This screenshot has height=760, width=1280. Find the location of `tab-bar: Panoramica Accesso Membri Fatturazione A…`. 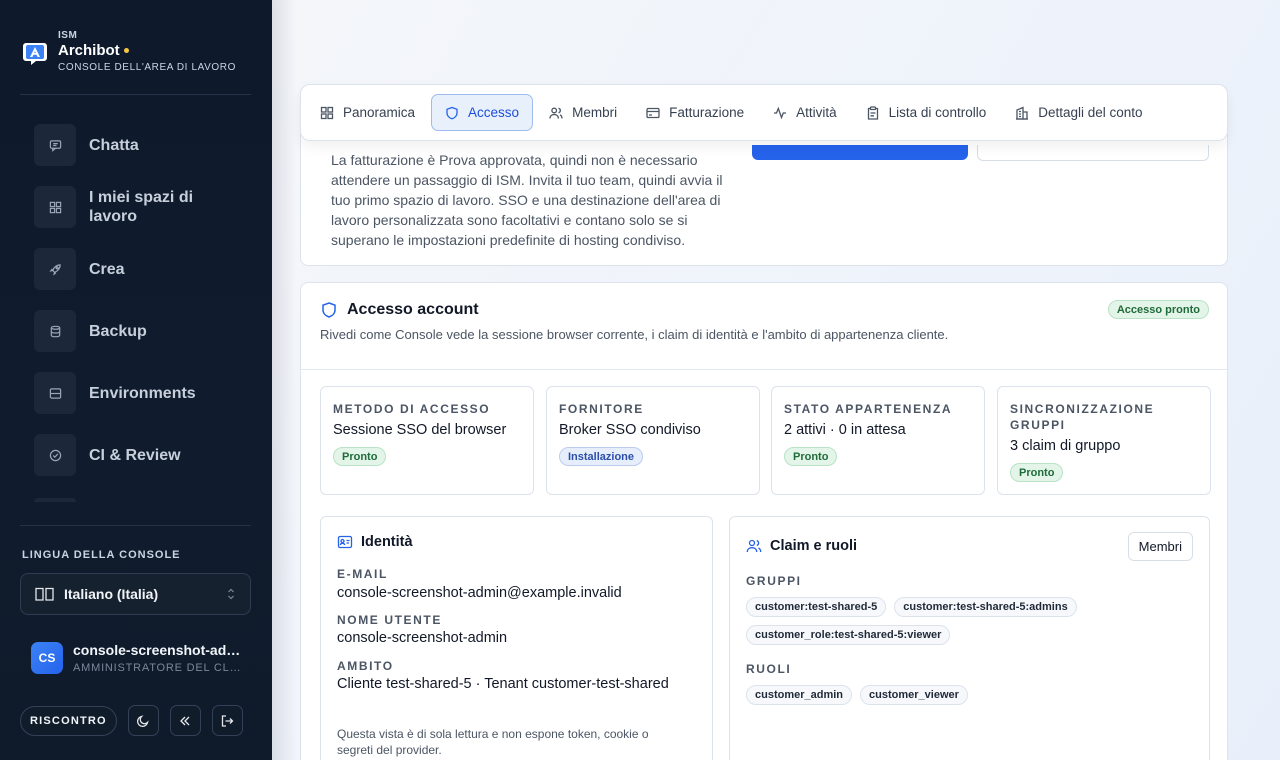

tab-bar: Panoramica Accesso Membri Fatturazione A… is located at coordinates (764, 112).